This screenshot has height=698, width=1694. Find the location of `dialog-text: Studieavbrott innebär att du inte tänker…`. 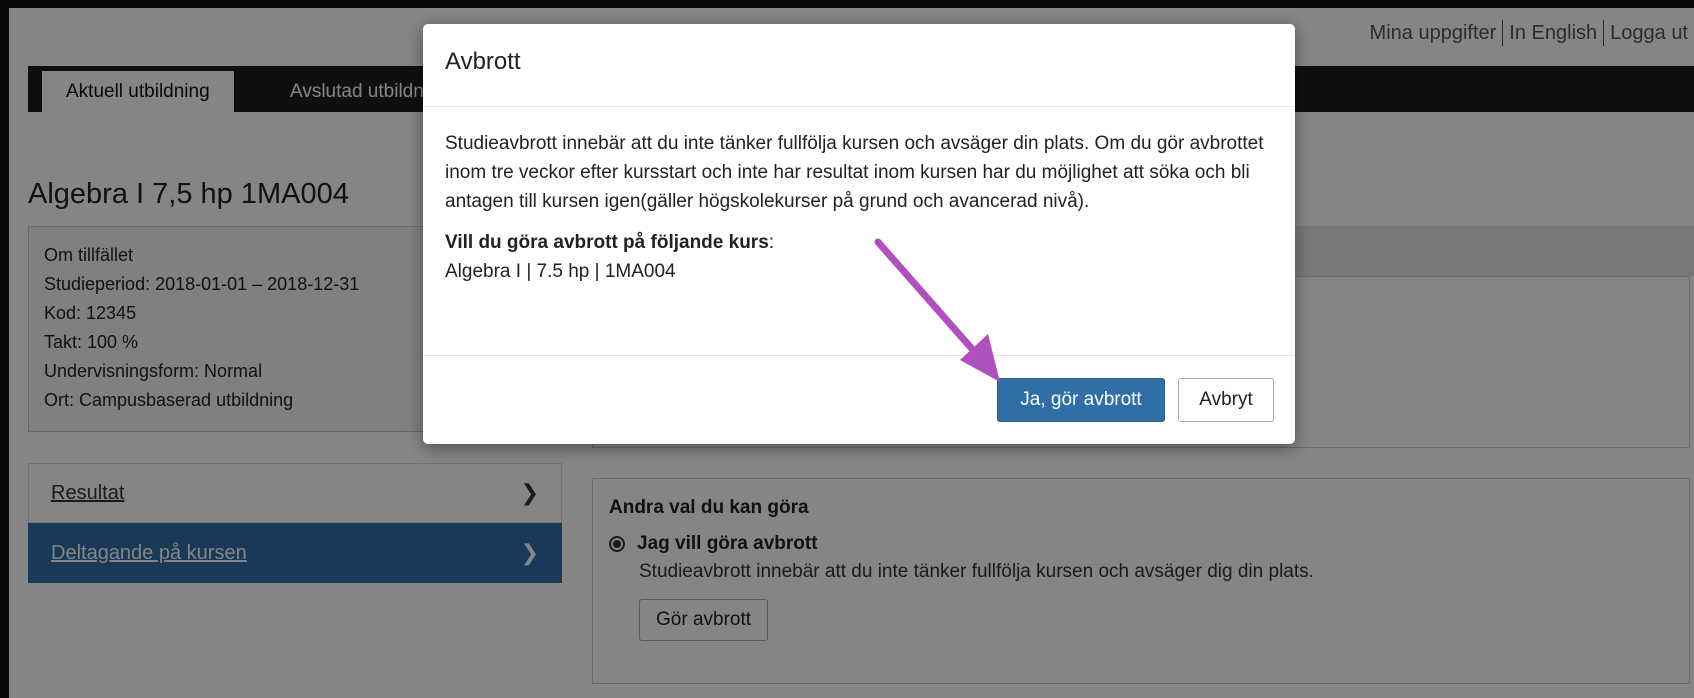

dialog-text: Studieavbrott innebär att du inte tänker… is located at coordinates (854, 172).